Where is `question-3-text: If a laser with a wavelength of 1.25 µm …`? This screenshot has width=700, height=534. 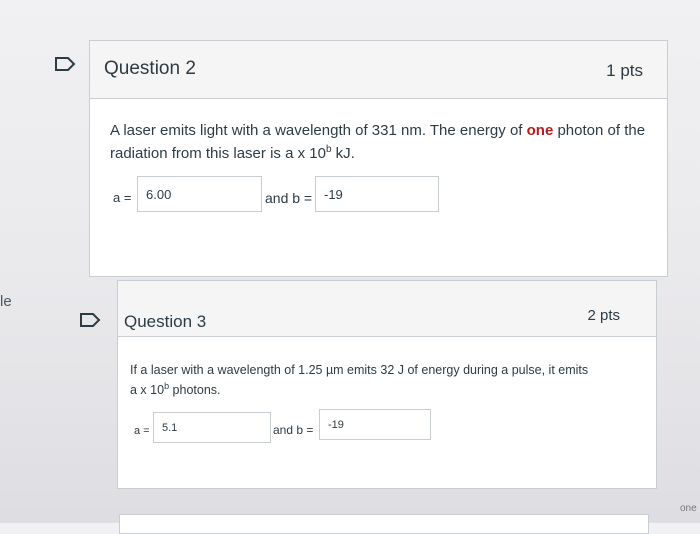
question-3-text: If a laser with a wavelength of 1.25 µm … is located at coordinates (390, 381).